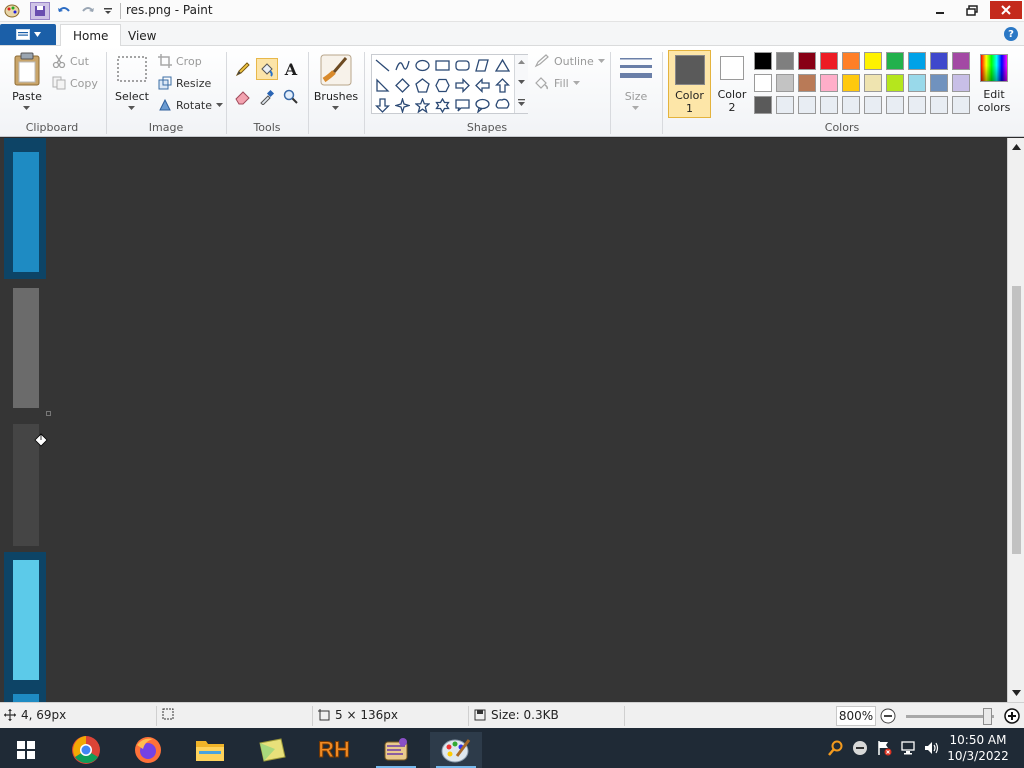 This screenshot has height=768, width=1024. Describe the element at coordinates (940, 10) in the screenshot. I see `minimize-button` at that location.